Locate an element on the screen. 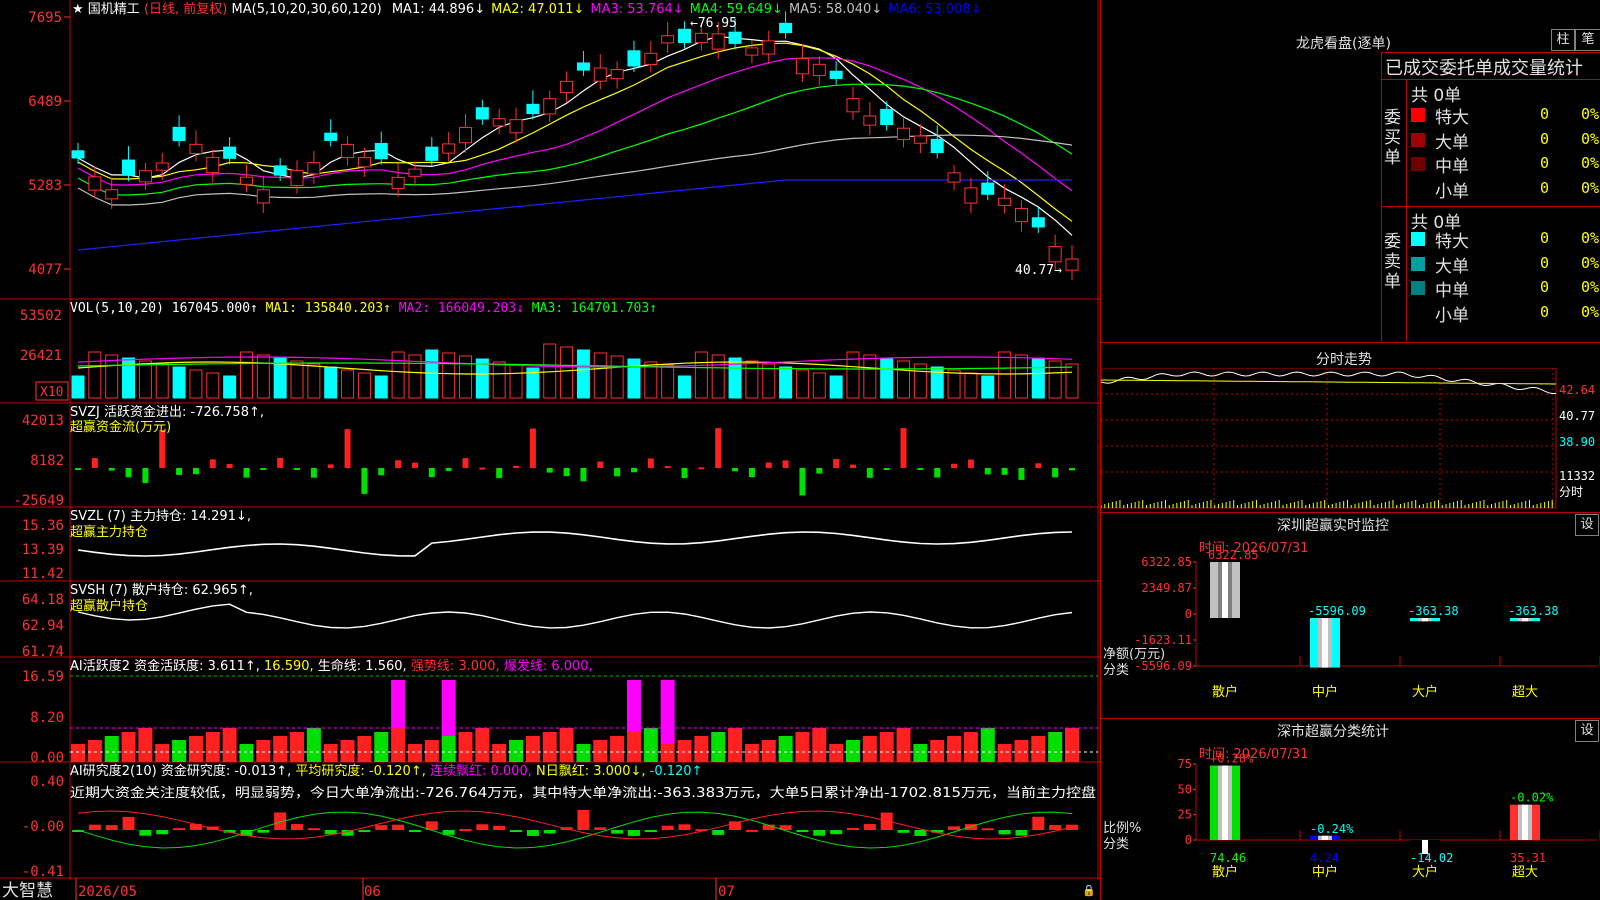 This screenshot has height=900, width=1600. category-label: 超大 is located at coordinates (1525, 692).